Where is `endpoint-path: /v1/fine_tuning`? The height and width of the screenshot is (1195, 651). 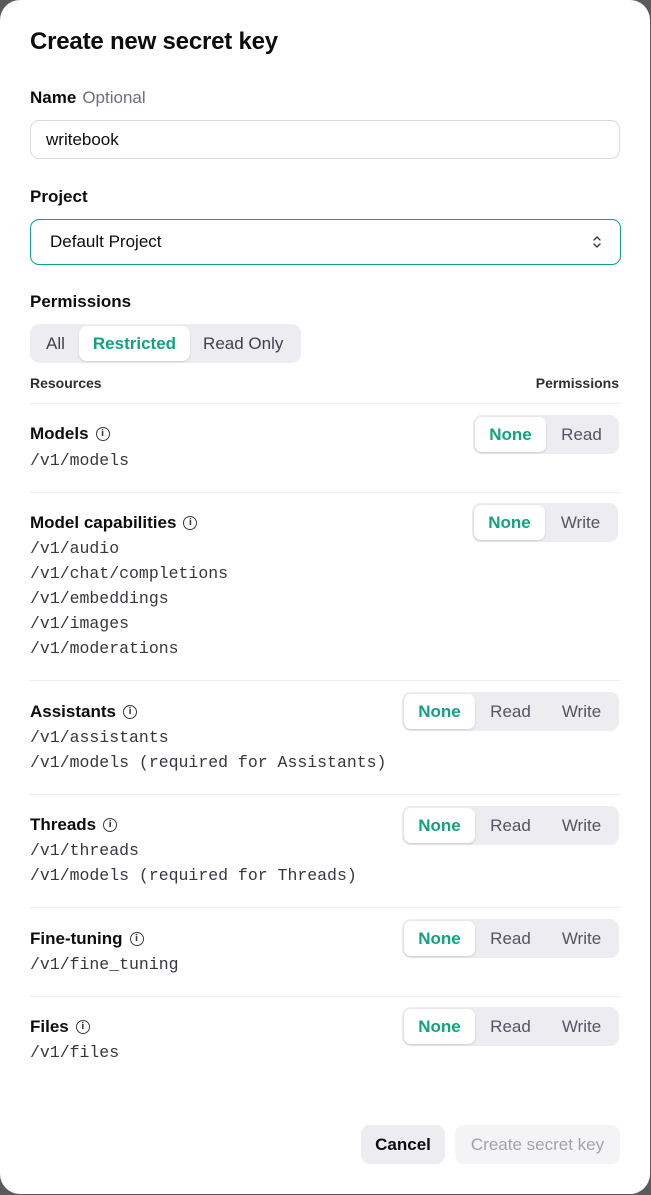
endpoint-path: /v1/fine_tuning is located at coordinates (104, 964).